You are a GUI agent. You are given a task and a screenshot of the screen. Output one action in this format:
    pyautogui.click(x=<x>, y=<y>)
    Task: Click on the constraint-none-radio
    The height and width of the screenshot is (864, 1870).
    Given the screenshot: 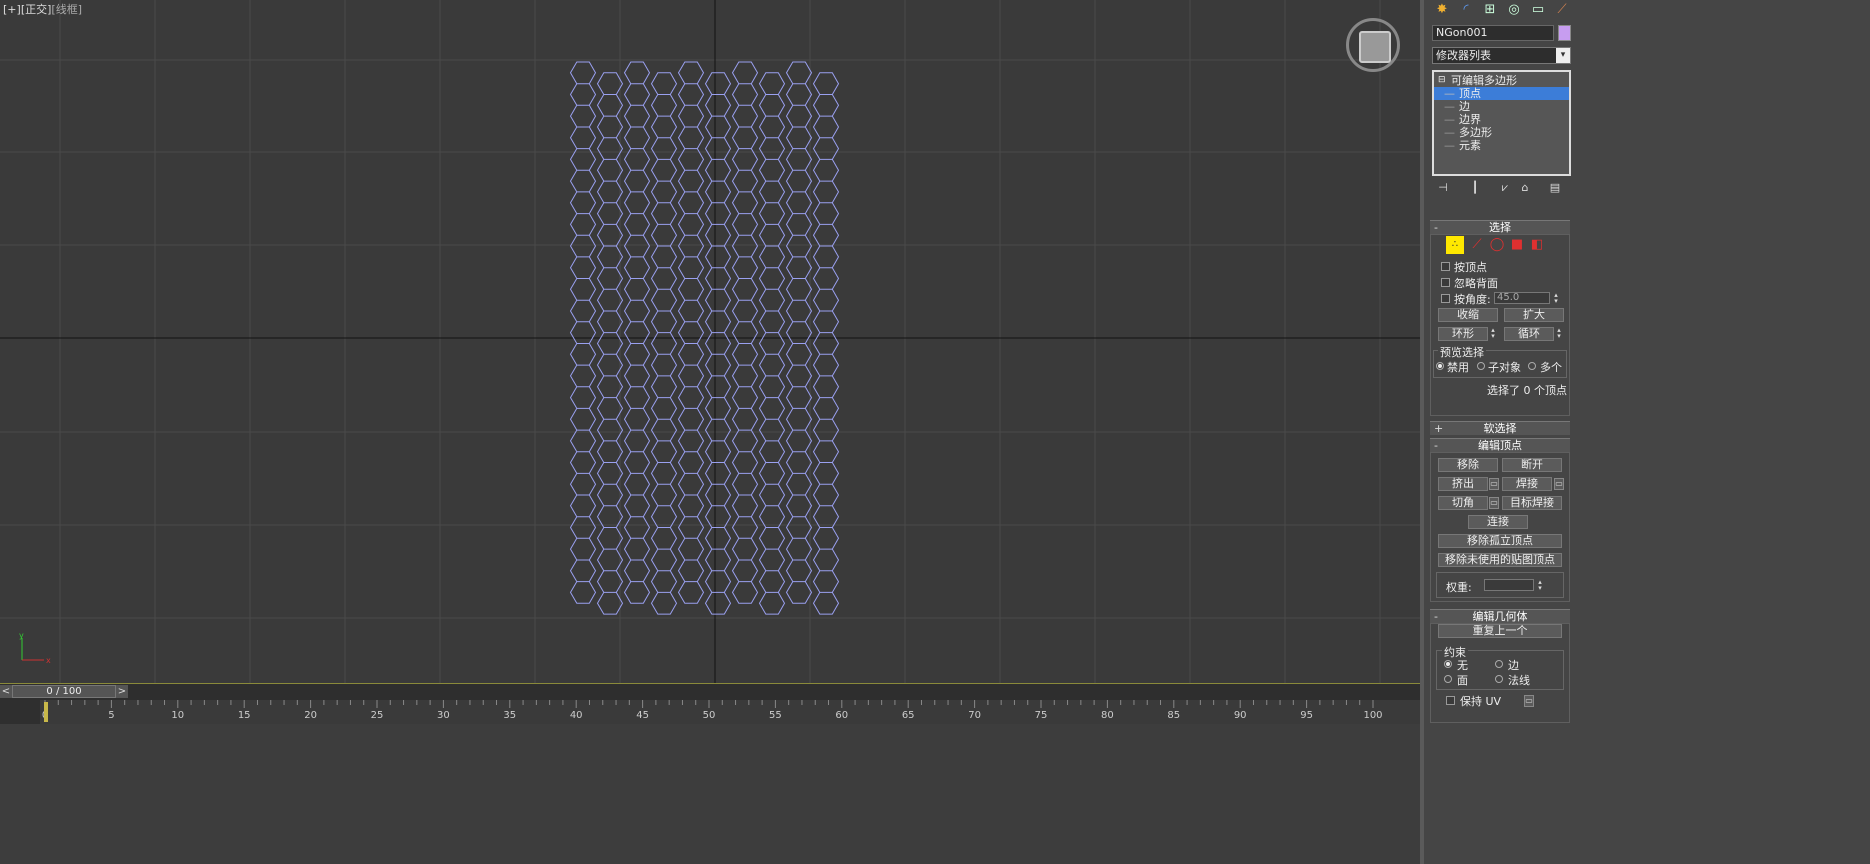 What is the action you would take?
    pyautogui.click(x=1448, y=664)
    